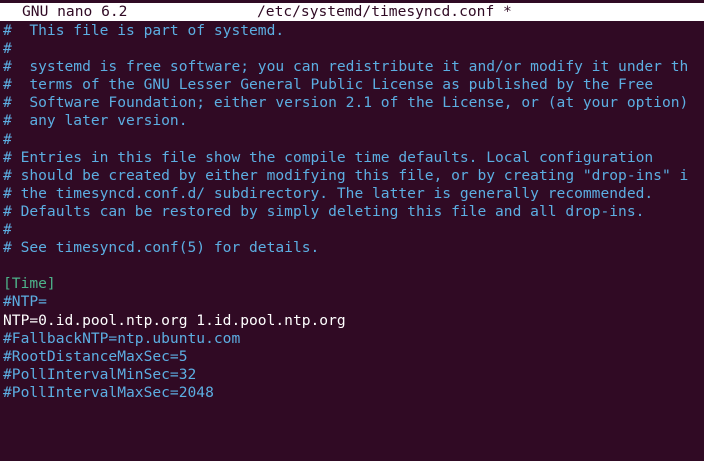 The width and height of the screenshot is (704, 461). What do you see at coordinates (100, 374) in the screenshot?
I see `config-option-disabled: #PollIntervalMinSec=32` at bounding box center [100, 374].